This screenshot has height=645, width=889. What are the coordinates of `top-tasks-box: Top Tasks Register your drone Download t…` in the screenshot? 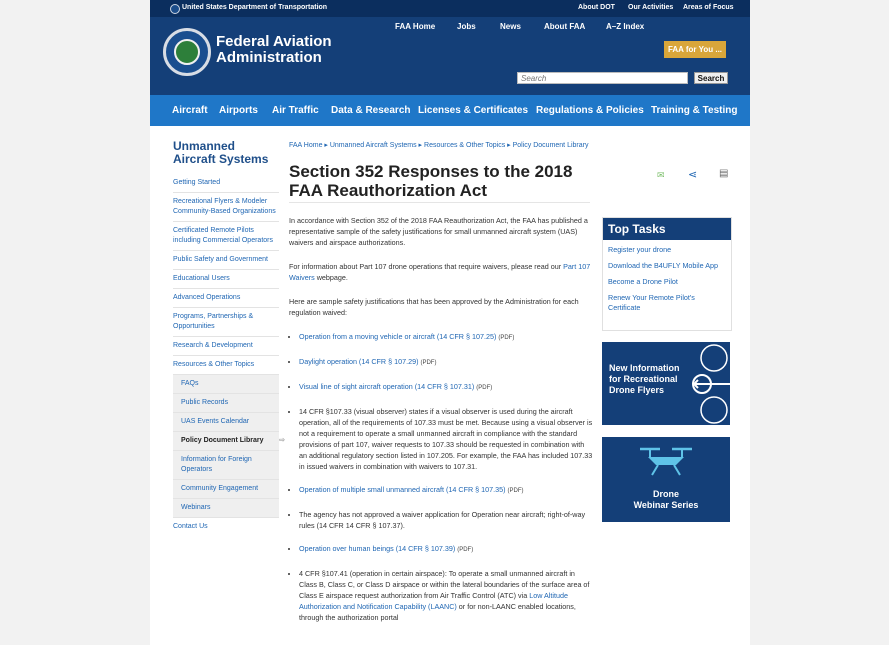 It's located at (667, 274).